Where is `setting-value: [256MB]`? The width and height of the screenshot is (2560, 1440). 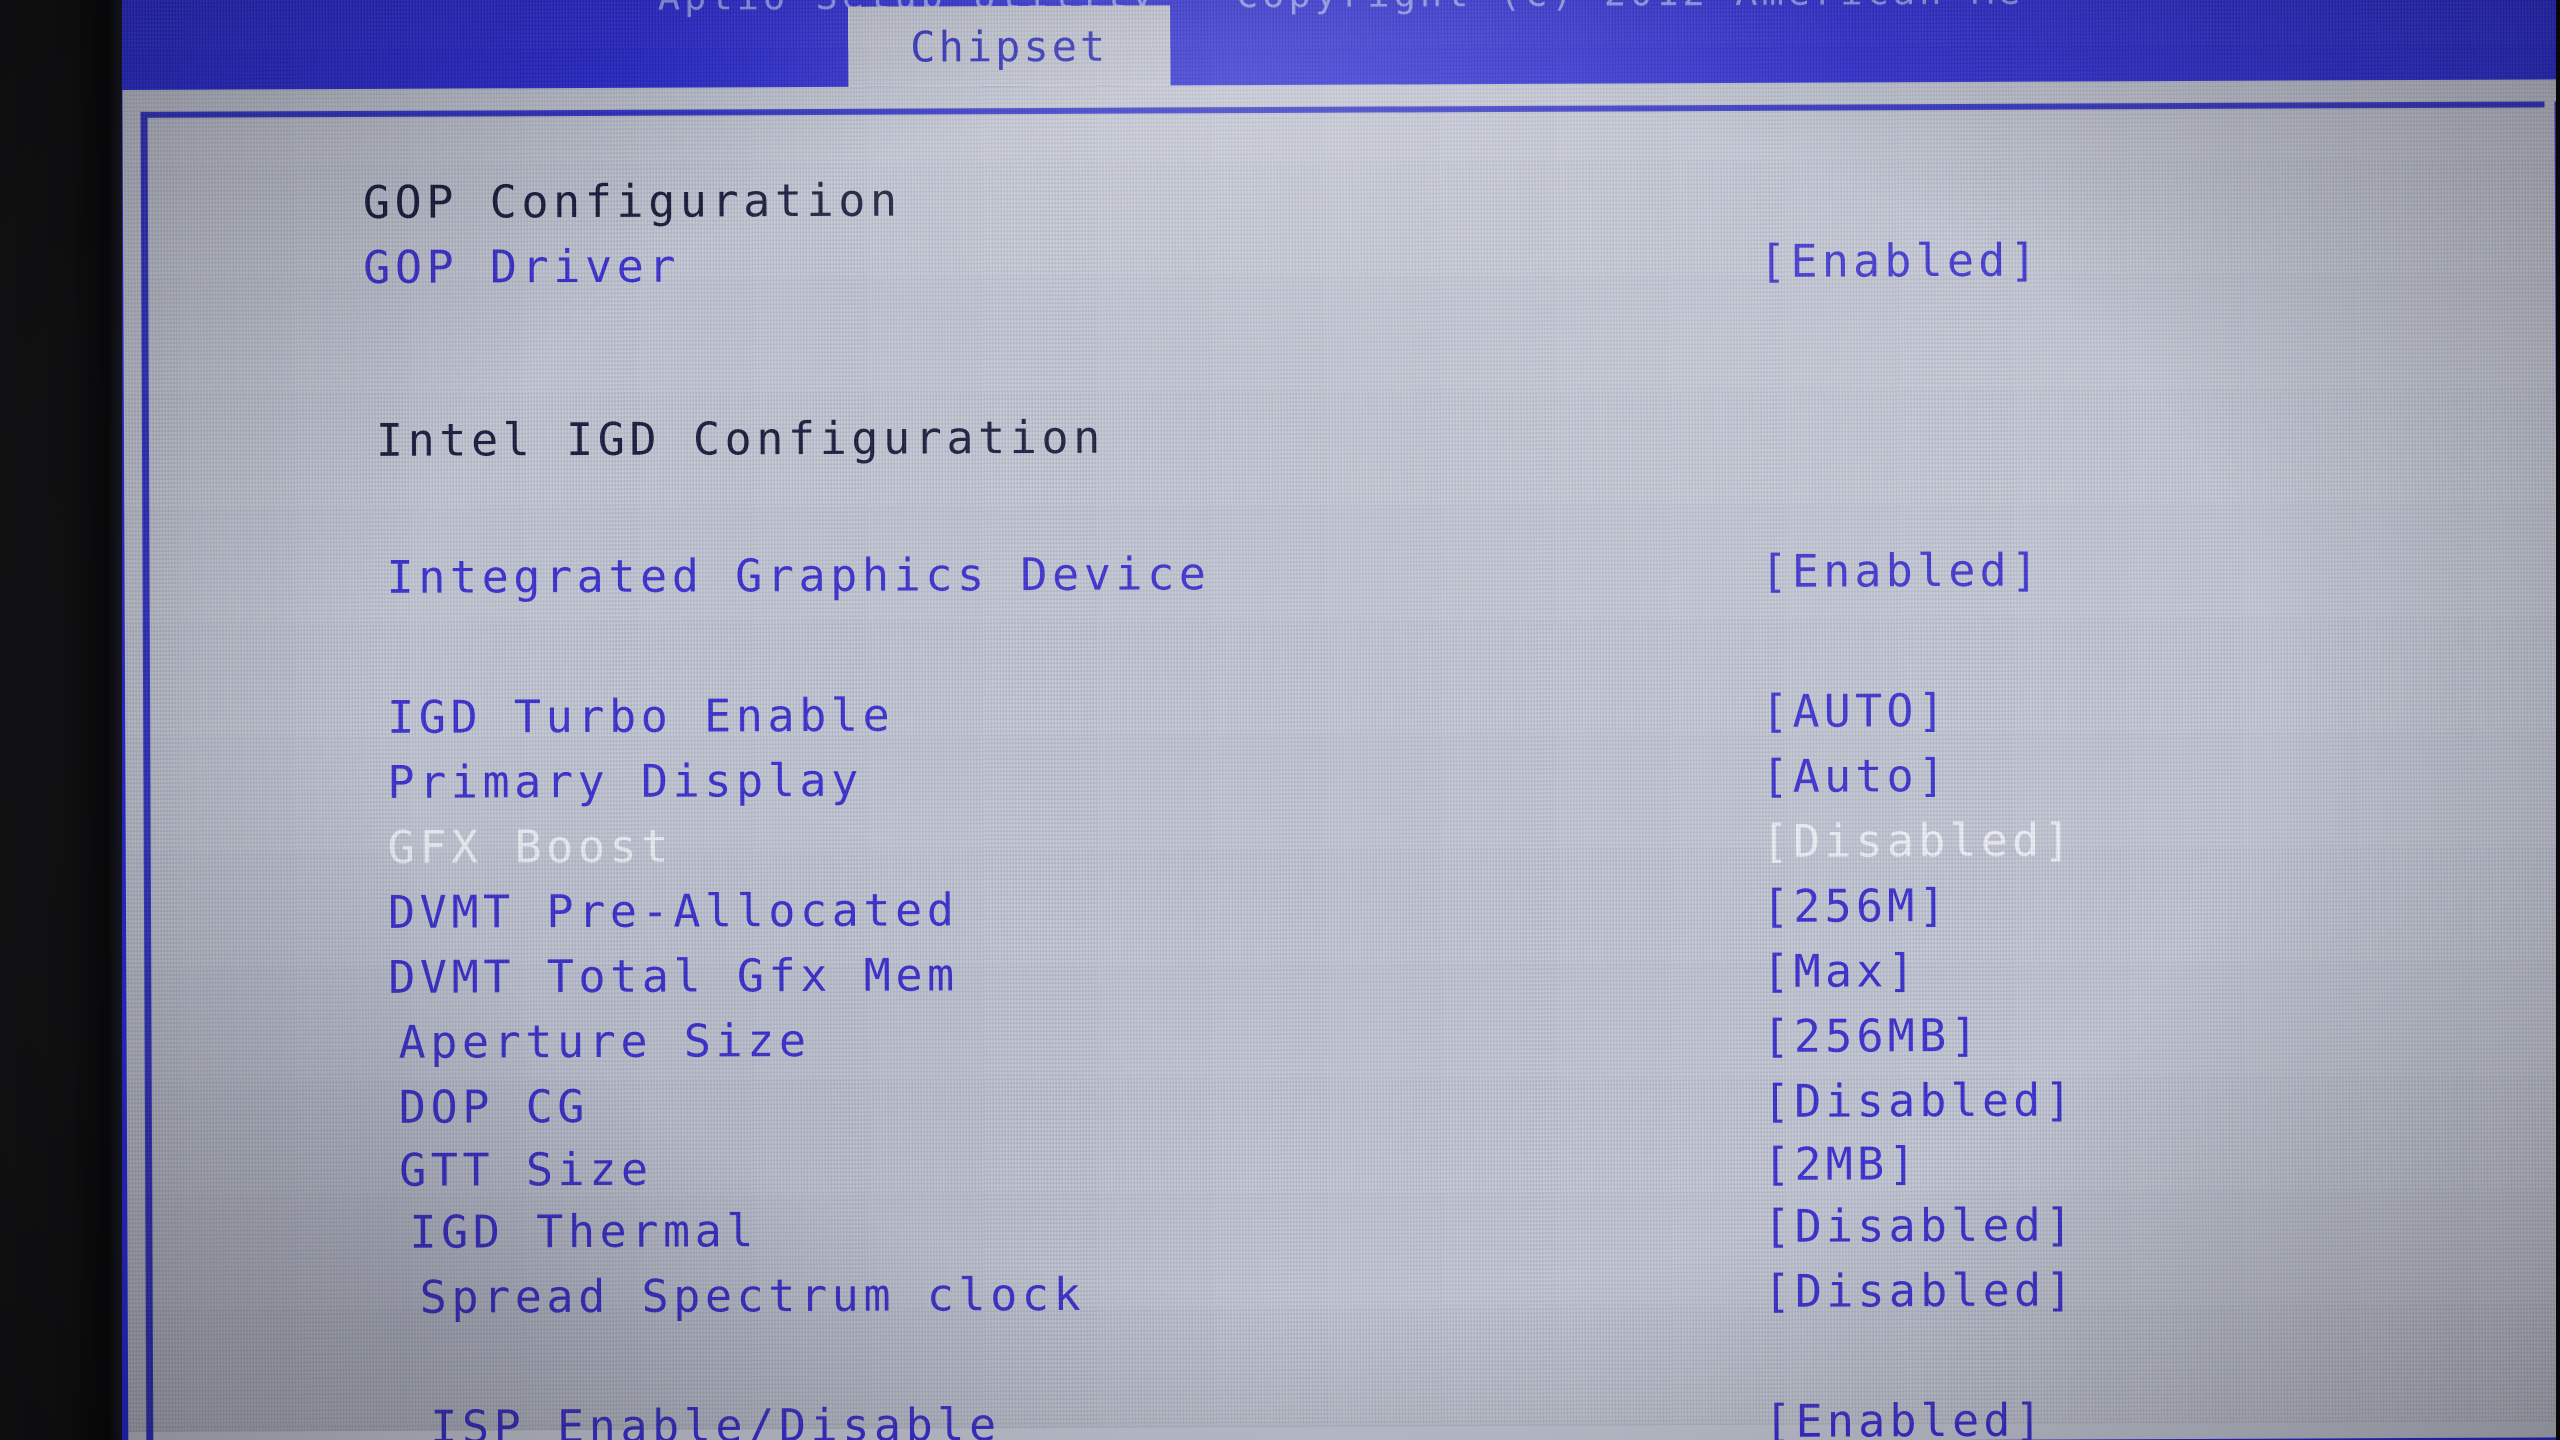 setting-value: [256MB] is located at coordinates (1871, 1035).